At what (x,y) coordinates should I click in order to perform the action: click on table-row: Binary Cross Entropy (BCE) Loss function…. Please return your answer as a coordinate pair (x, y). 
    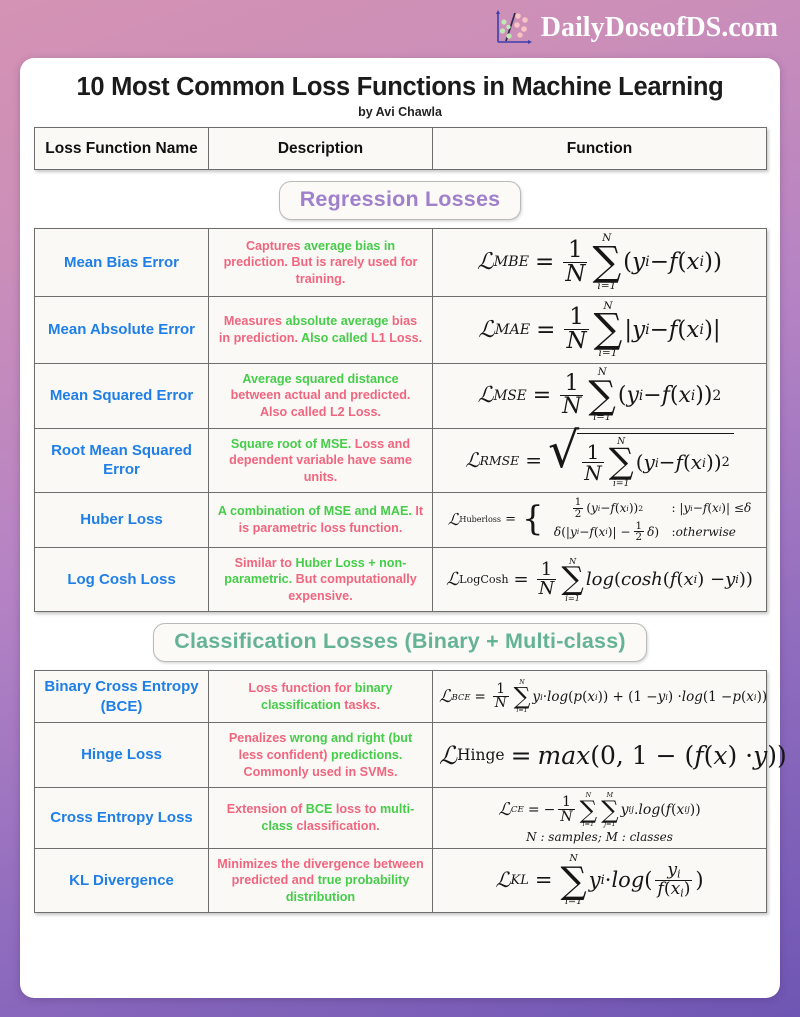
    Looking at the image, I should click on (400, 697).